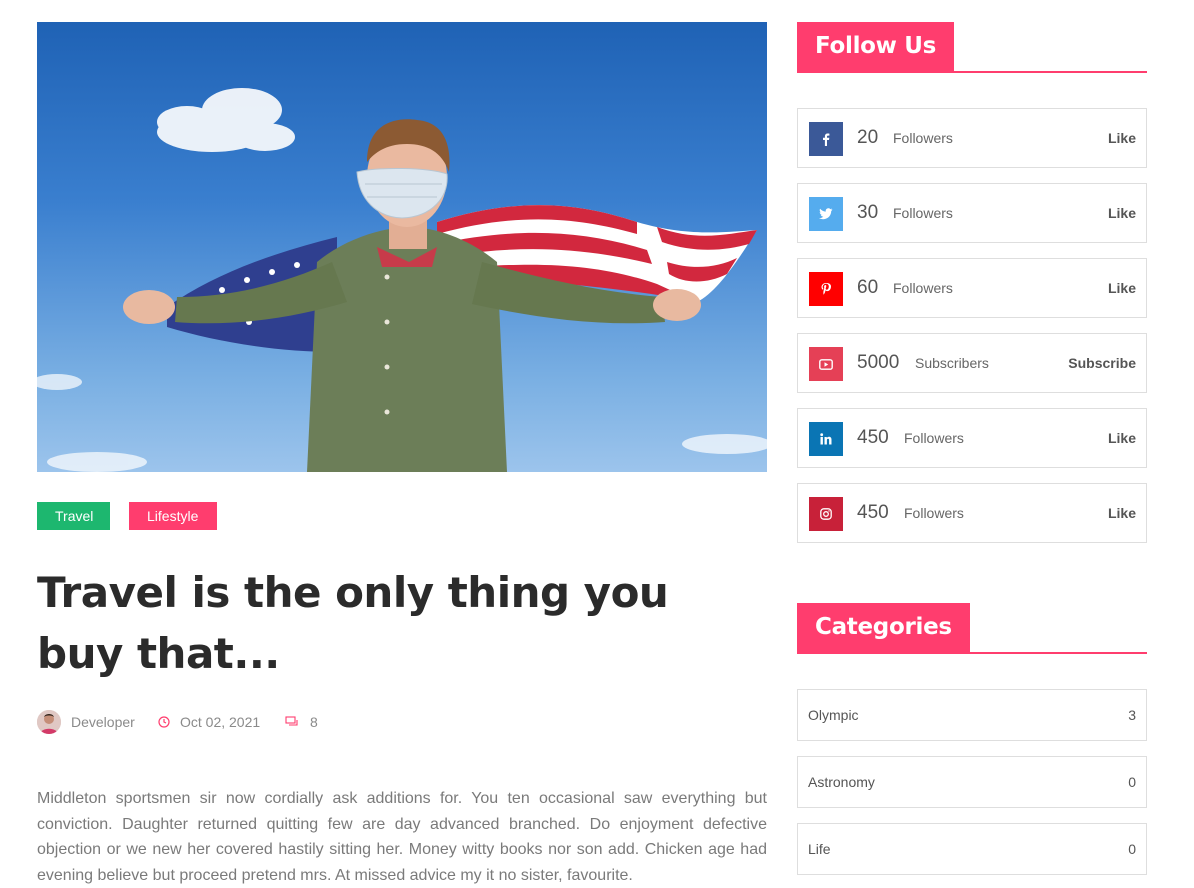 The height and width of the screenshot is (888, 1194). I want to click on pinterest-count: 60, so click(868, 287).